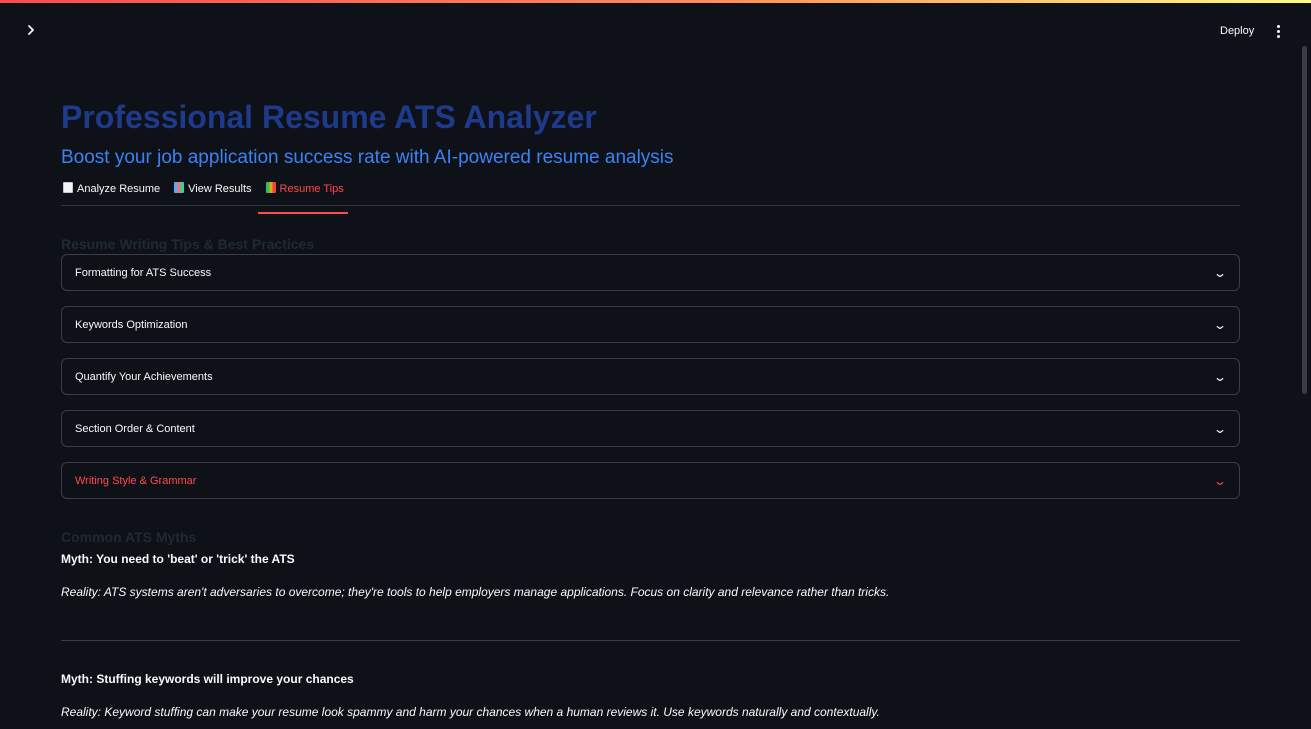  What do you see at coordinates (650, 376) in the screenshot?
I see `expander-quantify: Quantify Your Achievements ⌄` at bounding box center [650, 376].